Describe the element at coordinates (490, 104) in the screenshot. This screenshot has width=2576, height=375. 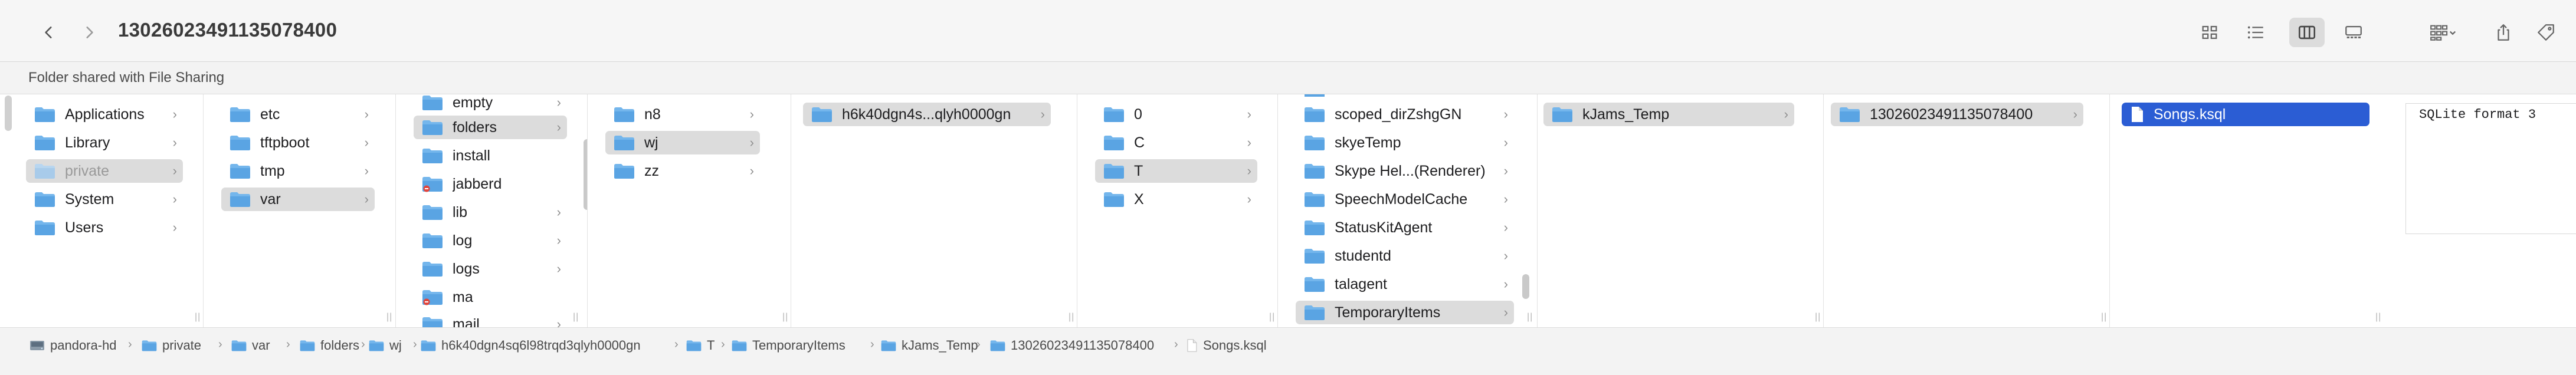
I see `list-item: empty ›` at that location.